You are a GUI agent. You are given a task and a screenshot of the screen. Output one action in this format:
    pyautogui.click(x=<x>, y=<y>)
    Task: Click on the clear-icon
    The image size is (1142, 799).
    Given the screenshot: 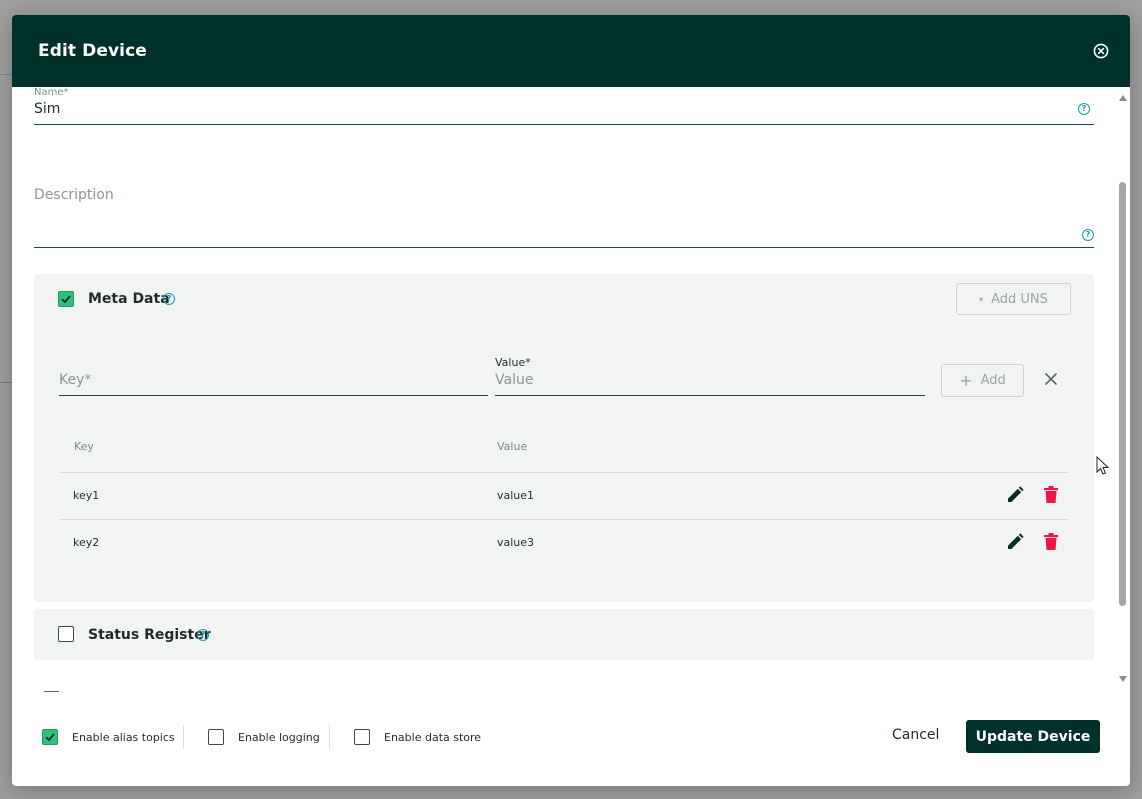 What is the action you would take?
    pyautogui.click(x=1051, y=379)
    